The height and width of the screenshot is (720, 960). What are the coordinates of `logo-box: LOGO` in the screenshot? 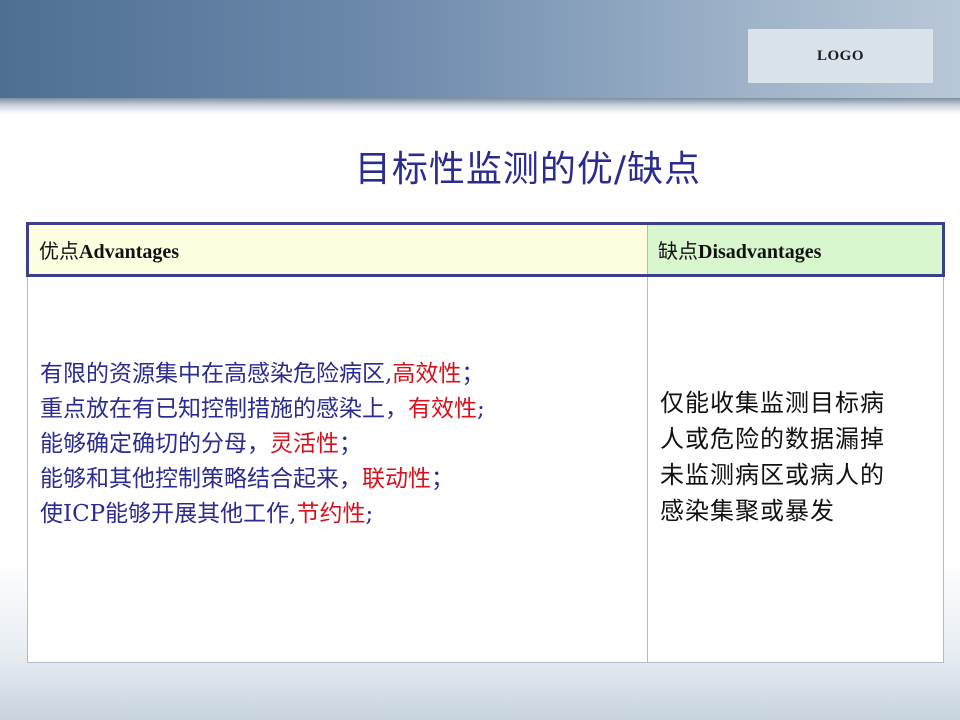 It's located at (840, 56).